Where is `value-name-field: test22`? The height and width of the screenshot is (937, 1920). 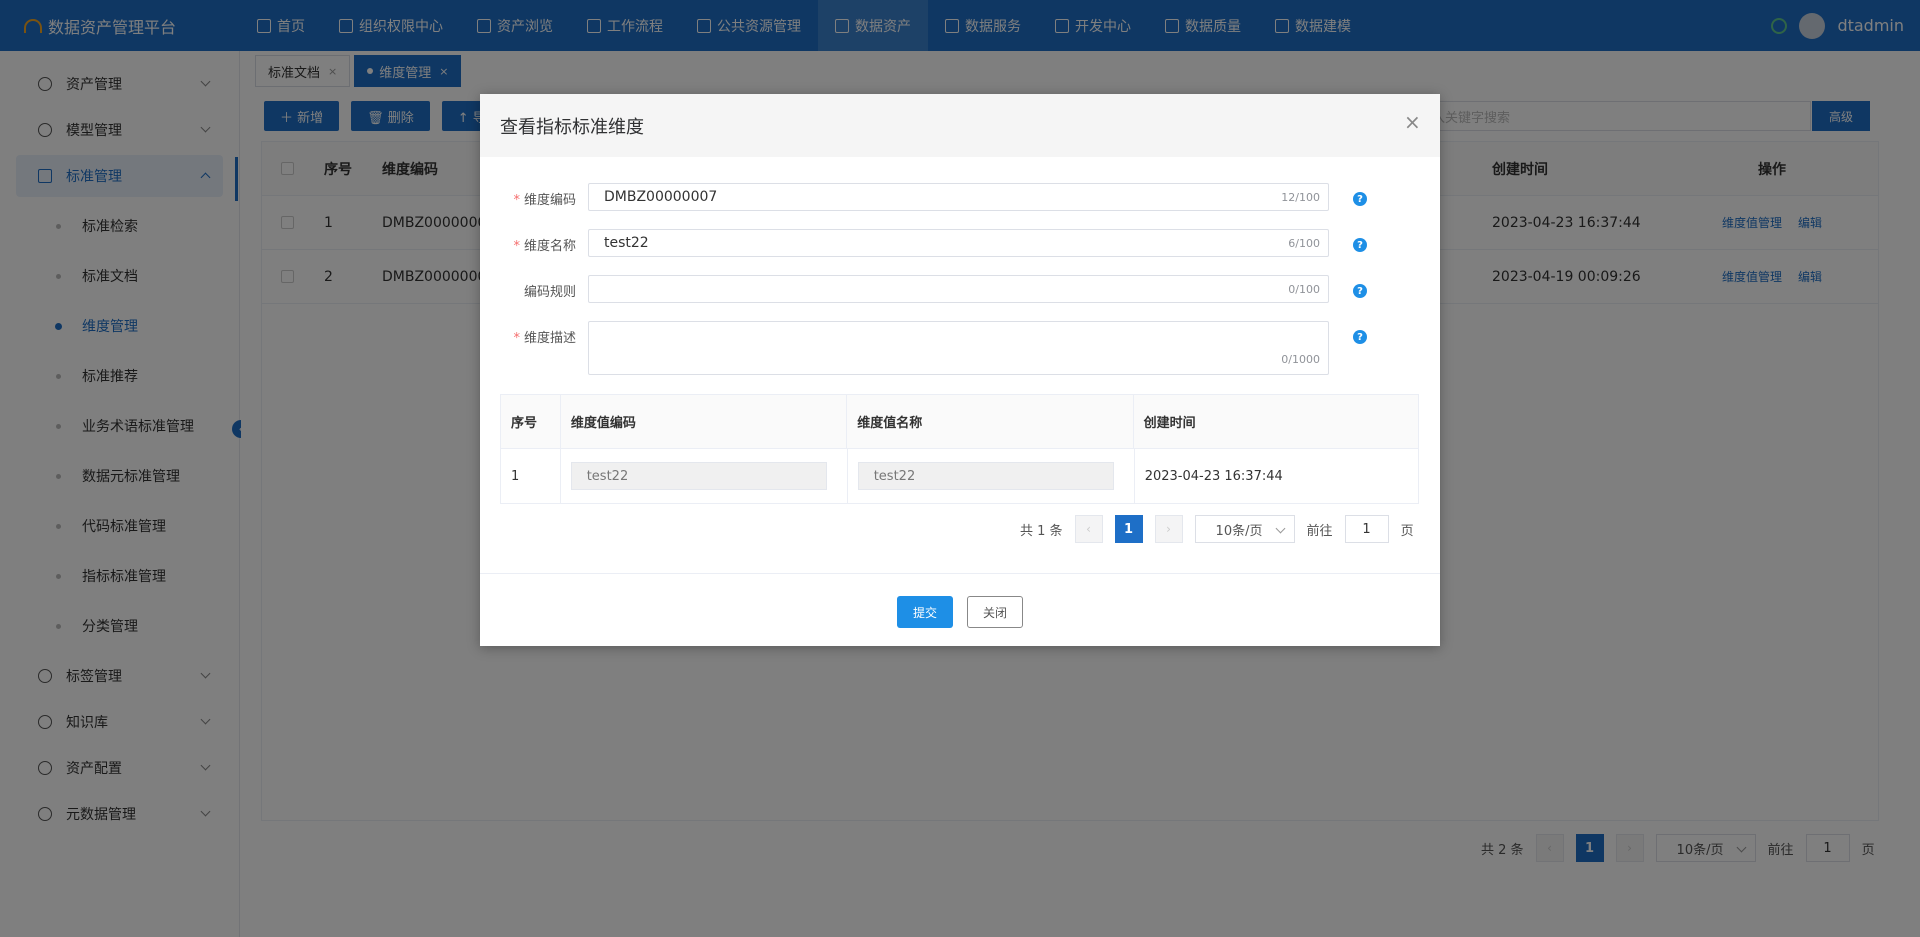
value-name-field: test22 is located at coordinates (985, 476).